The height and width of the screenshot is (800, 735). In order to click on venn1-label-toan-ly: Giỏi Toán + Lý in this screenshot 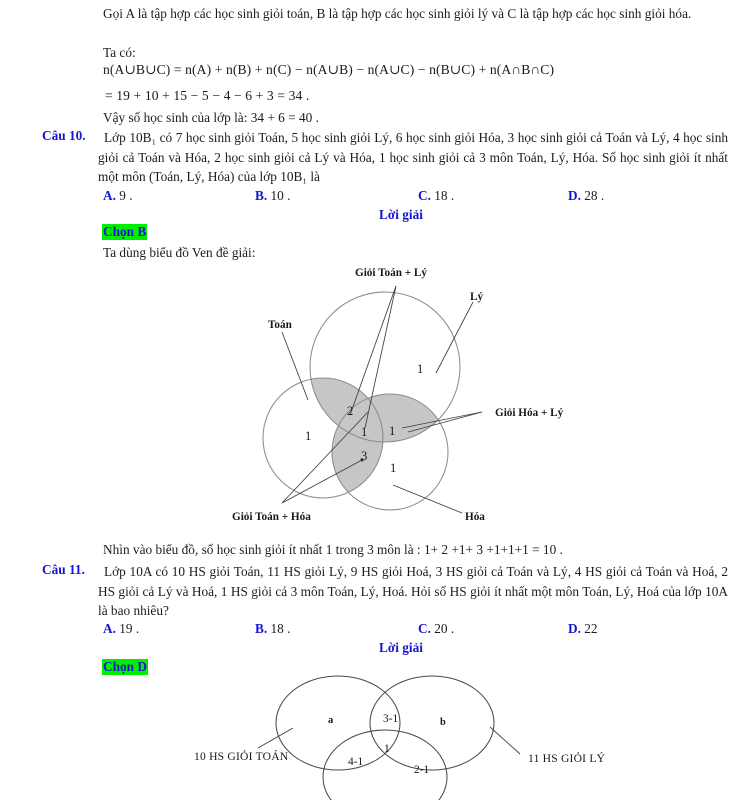, I will do `click(391, 273)`.